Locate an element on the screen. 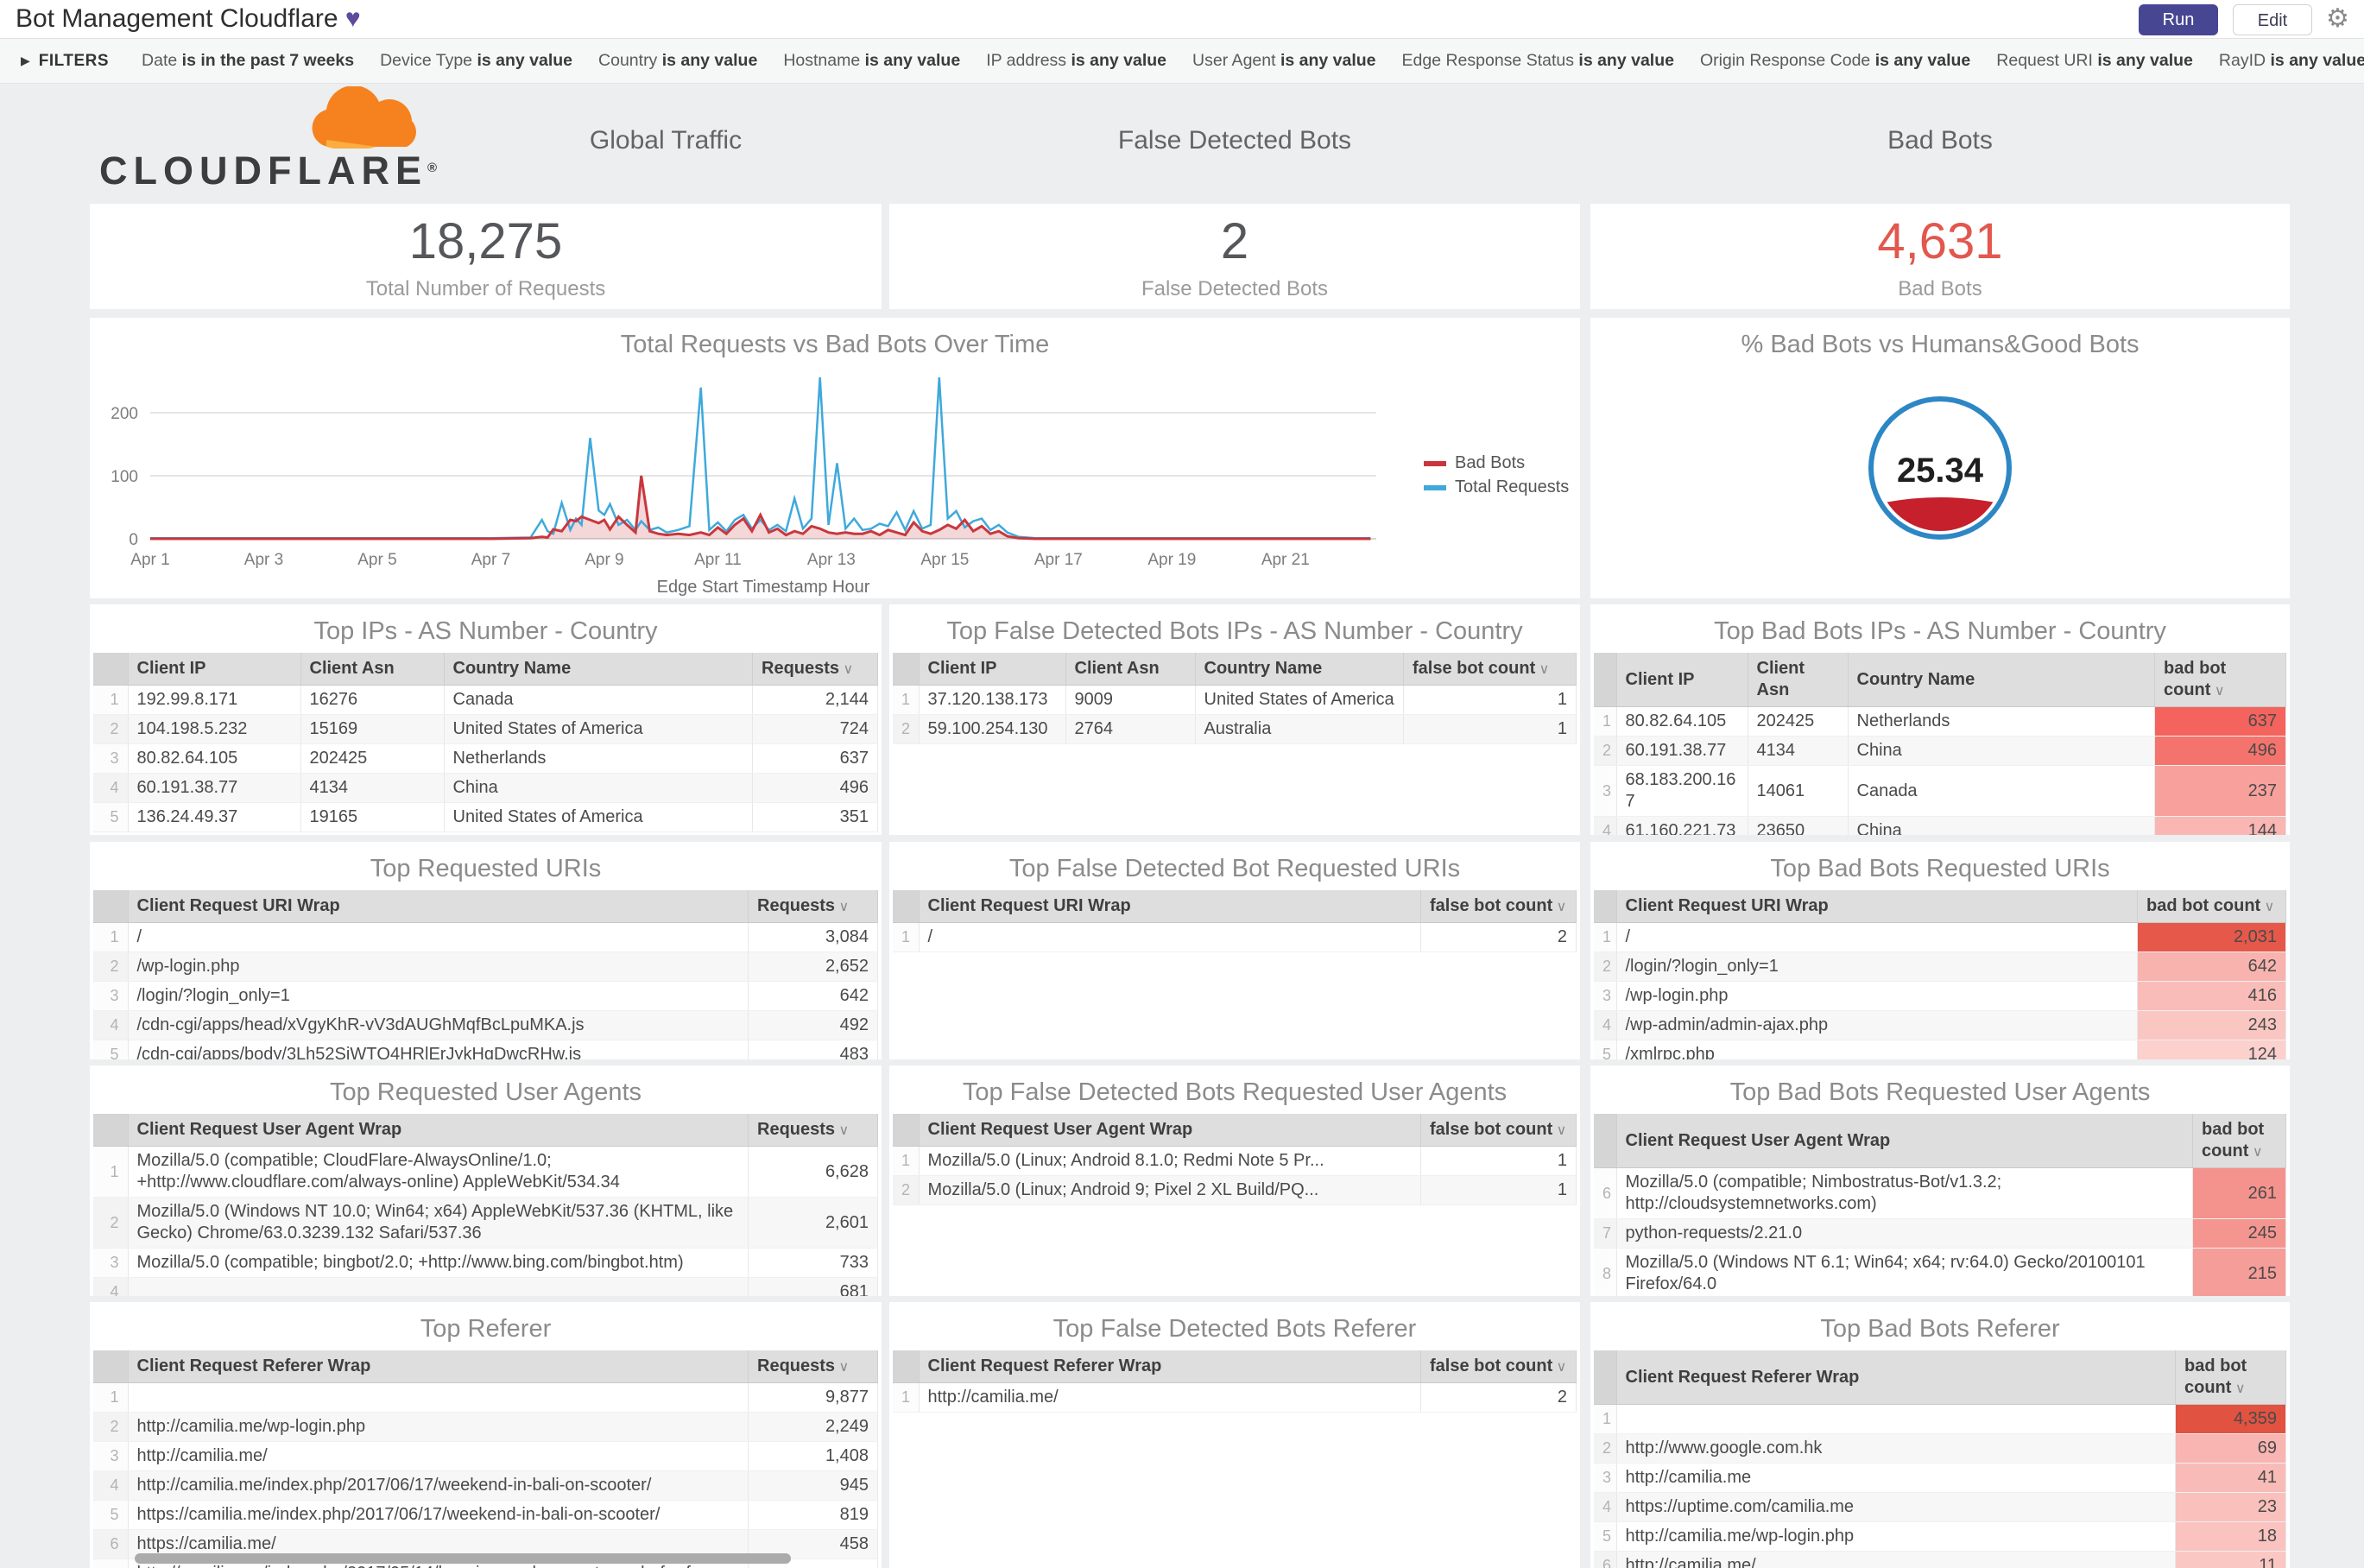 This screenshot has width=2364, height=1568. x-axis-tick: Apr 19 is located at coordinates (1171, 560).